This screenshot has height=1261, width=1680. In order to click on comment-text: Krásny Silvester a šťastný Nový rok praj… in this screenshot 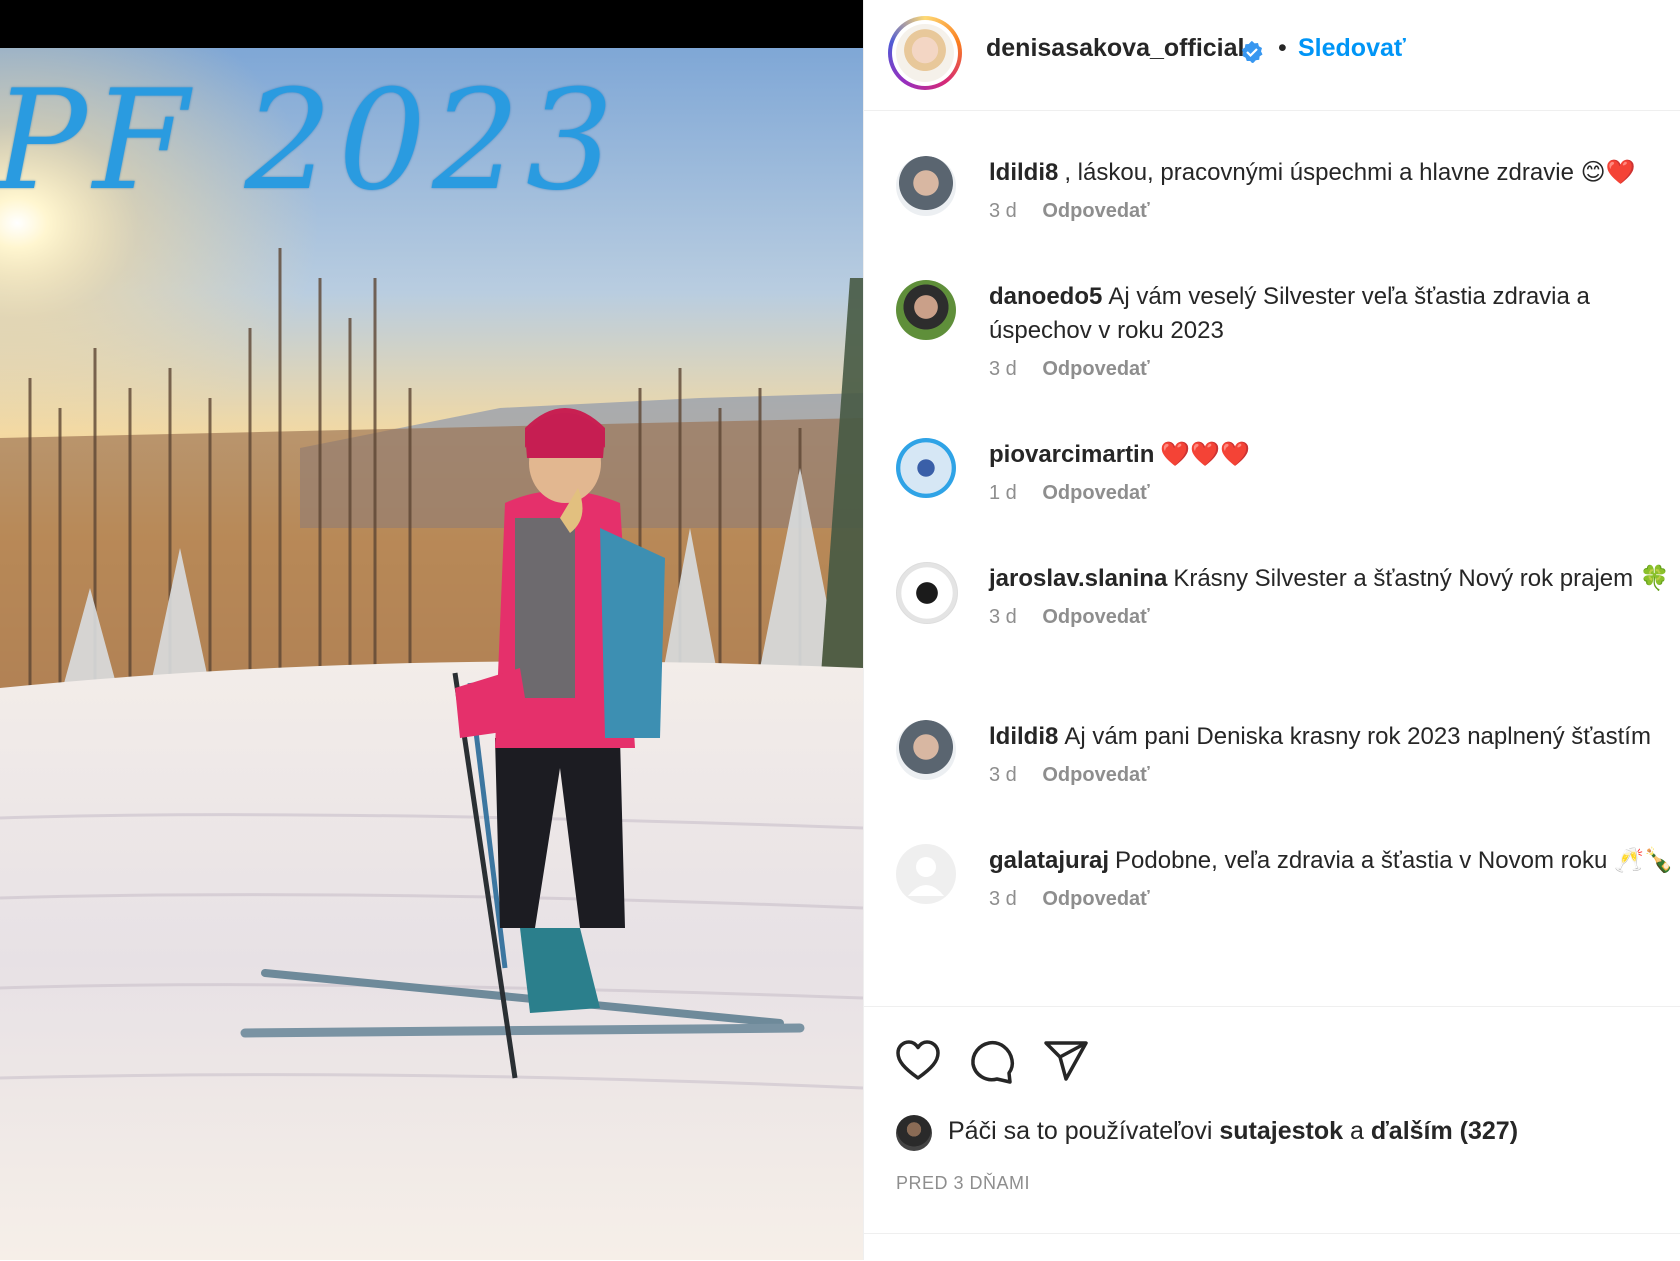, I will do `click(1421, 578)`.